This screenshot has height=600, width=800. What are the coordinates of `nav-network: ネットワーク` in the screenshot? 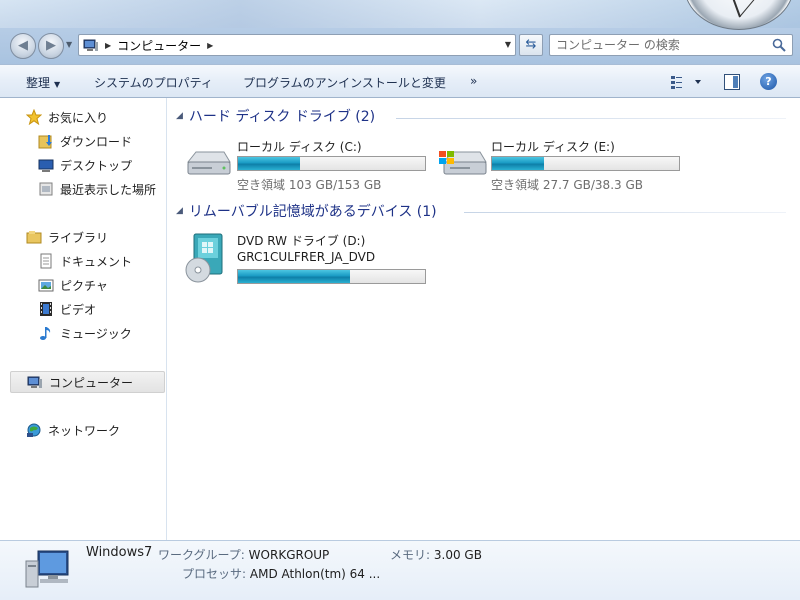 It's located at (73, 430).